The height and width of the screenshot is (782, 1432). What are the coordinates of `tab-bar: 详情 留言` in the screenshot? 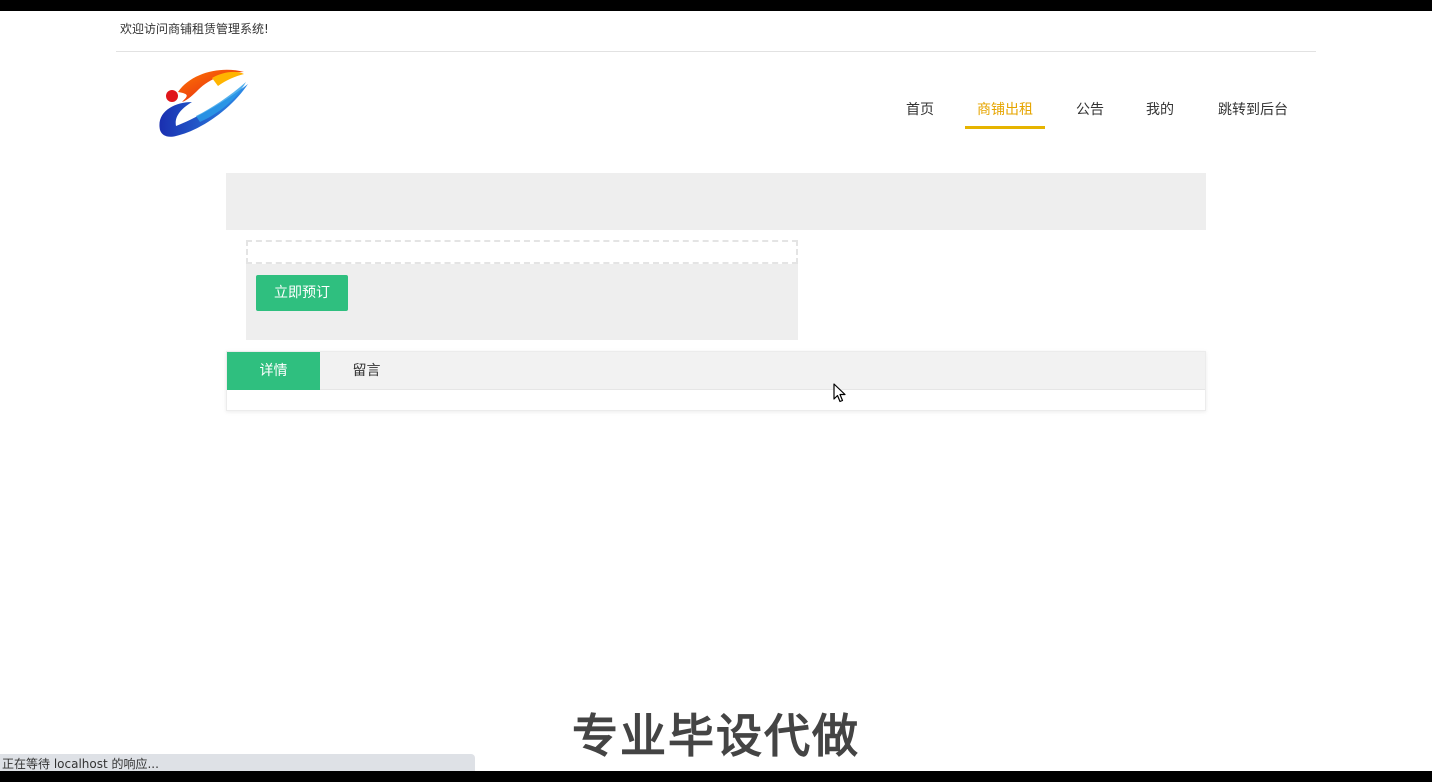 It's located at (716, 371).